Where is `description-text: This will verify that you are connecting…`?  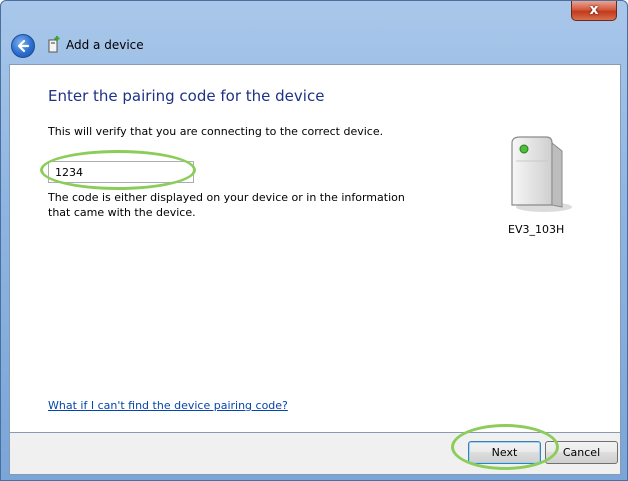
description-text: This will verify that you are connecting… is located at coordinates (216, 131).